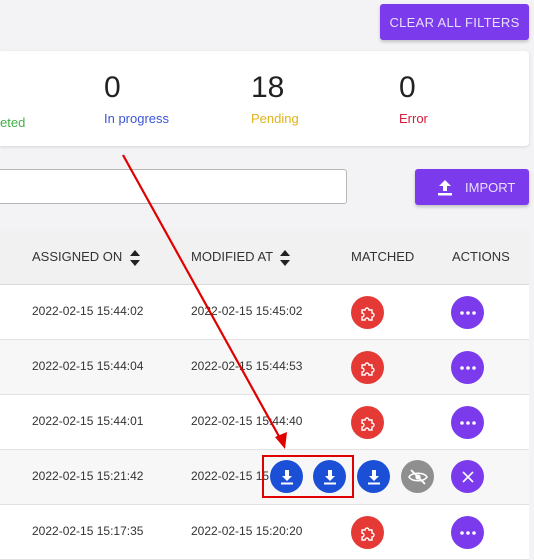 This screenshot has width=534, height=560. What do you see at coordinates (481, 256) in the screenshot?
I see `column-actions: ACTIONS` at bounding box center [481, 256].